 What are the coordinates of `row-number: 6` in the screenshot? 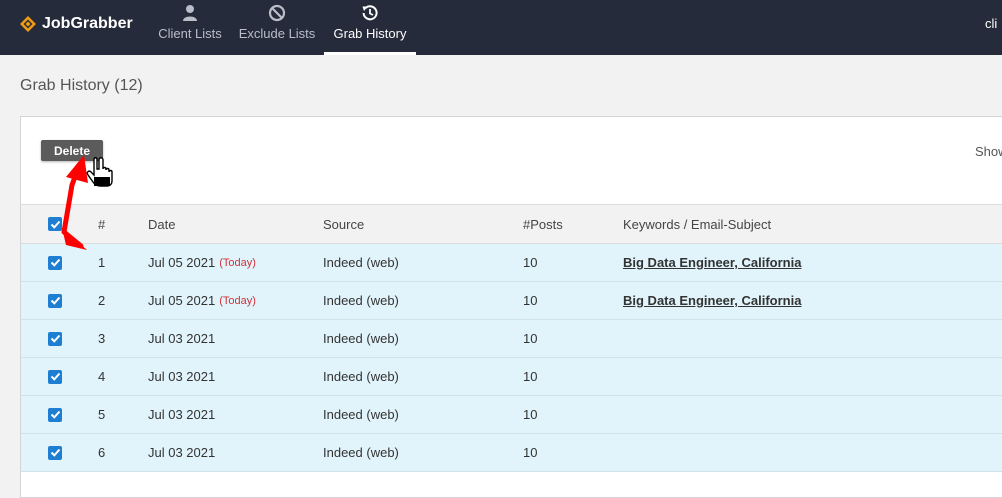 It's located at (102, 452).